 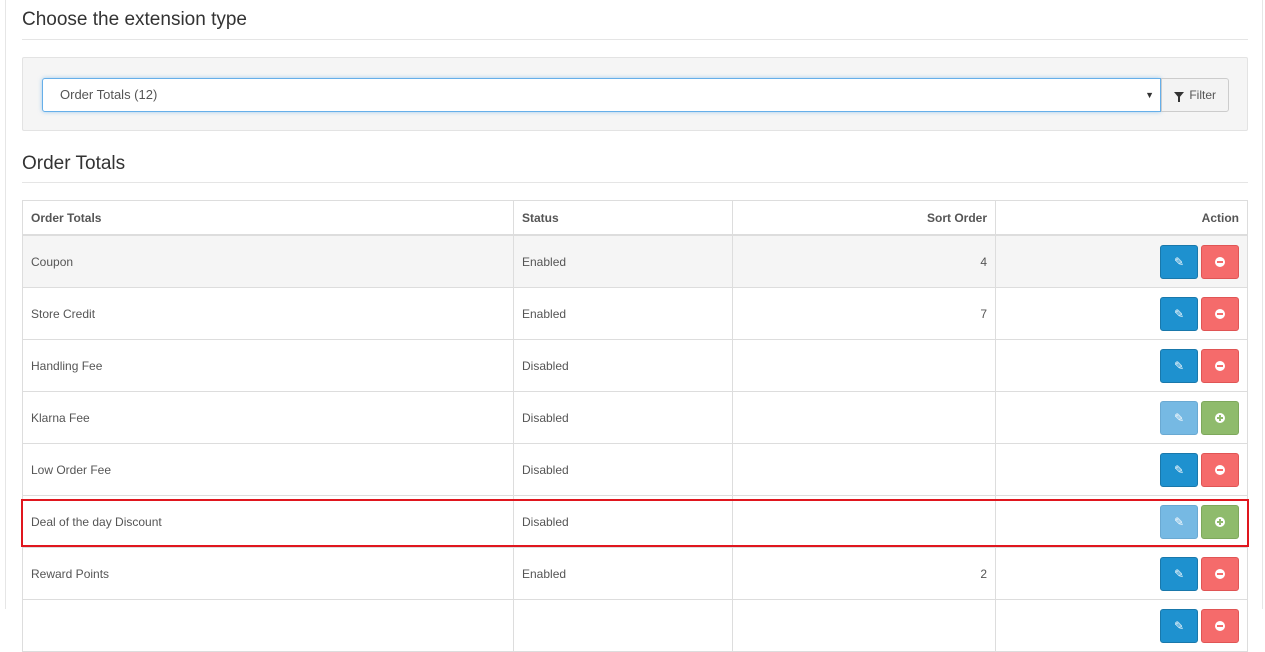 What do you see at coordinates (864, 218) in the screenshot?
I see `column-header-sort-order: Sort Order` at bounding box center [864, 218].